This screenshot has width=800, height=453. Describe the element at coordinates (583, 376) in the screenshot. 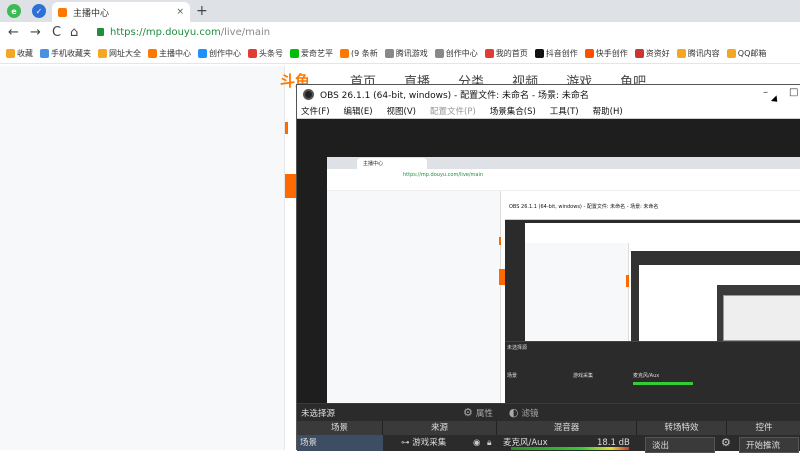

I see `nested-source-item: 游戏采集` at that location.